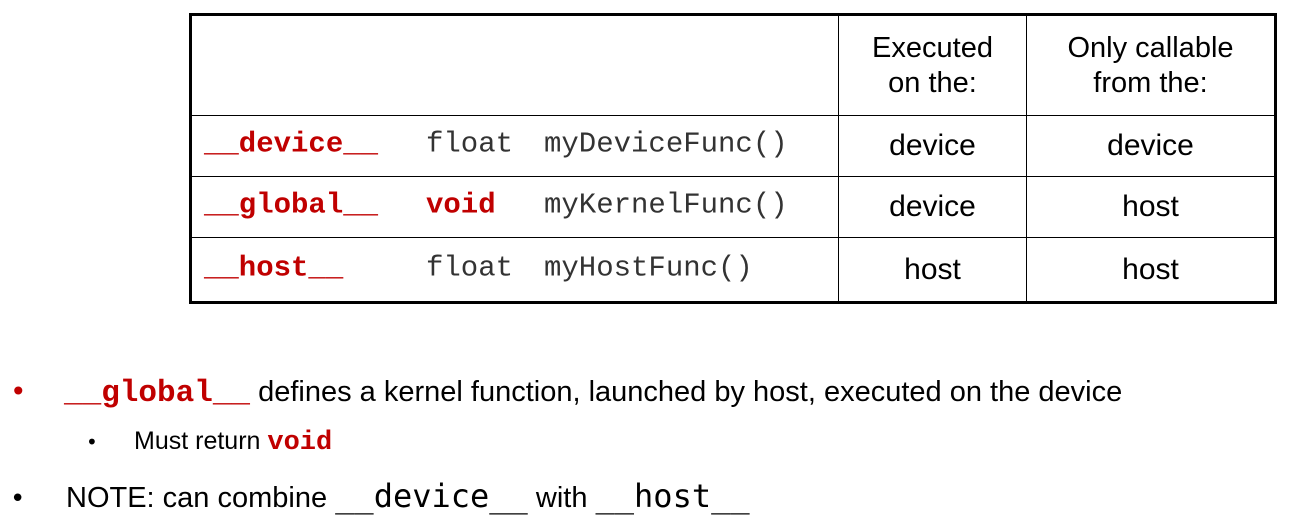 The width and height of the screenshot is (1303, 525). What do you see at coordinates (932, 65) in the screenshot?
I see `header-executed-on: Executed on the:` at bounding box center [932, 65].